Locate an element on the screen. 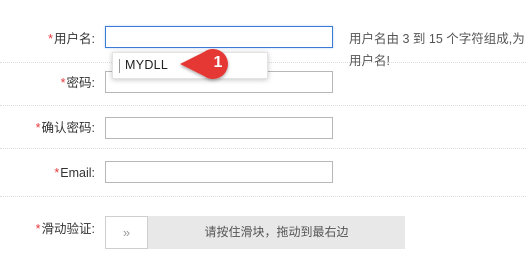 The width and height of the screenshot is (526, 276). double-chevron-right-icon: » is located at coordinates (126, 232).